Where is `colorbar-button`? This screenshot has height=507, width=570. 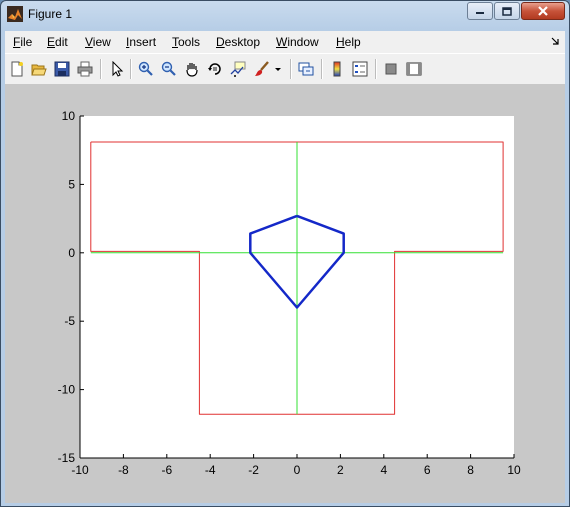 colorbar-button is located at coordinates (337, 69).